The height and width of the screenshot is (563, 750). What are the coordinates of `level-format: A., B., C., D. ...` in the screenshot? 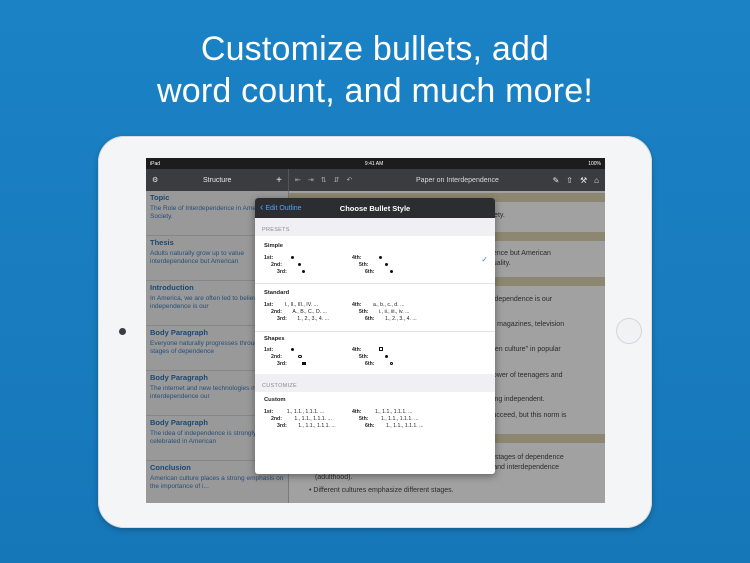 It's located at (309, 312).